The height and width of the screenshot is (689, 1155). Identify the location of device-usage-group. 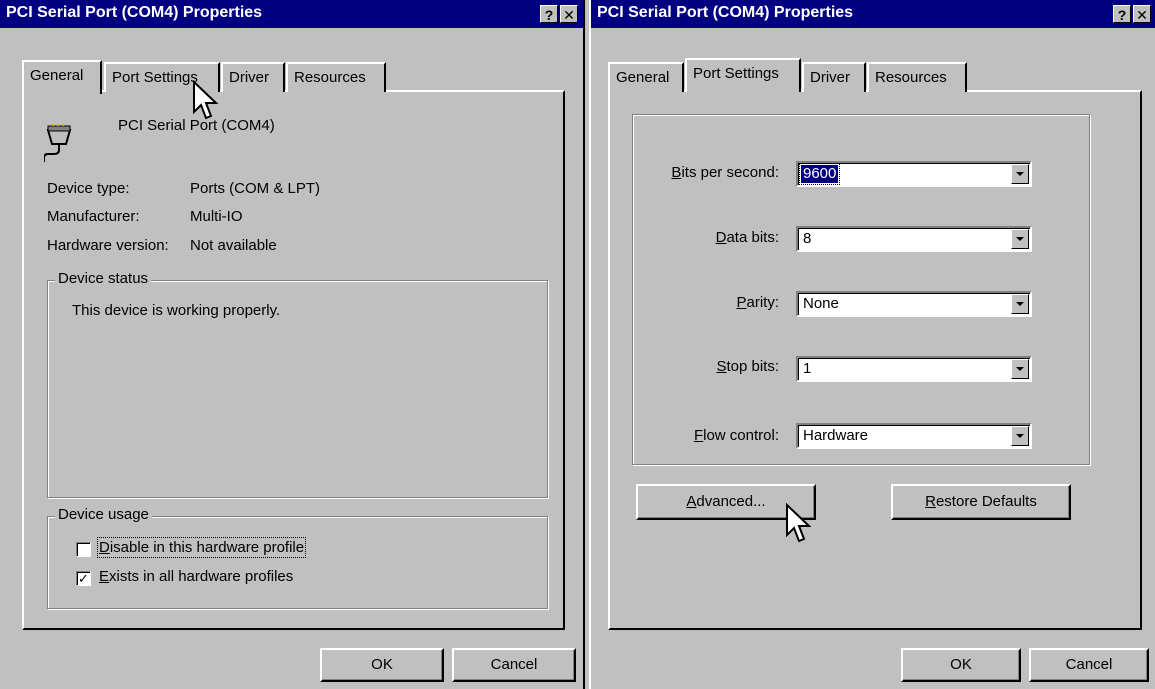
(297, 562).